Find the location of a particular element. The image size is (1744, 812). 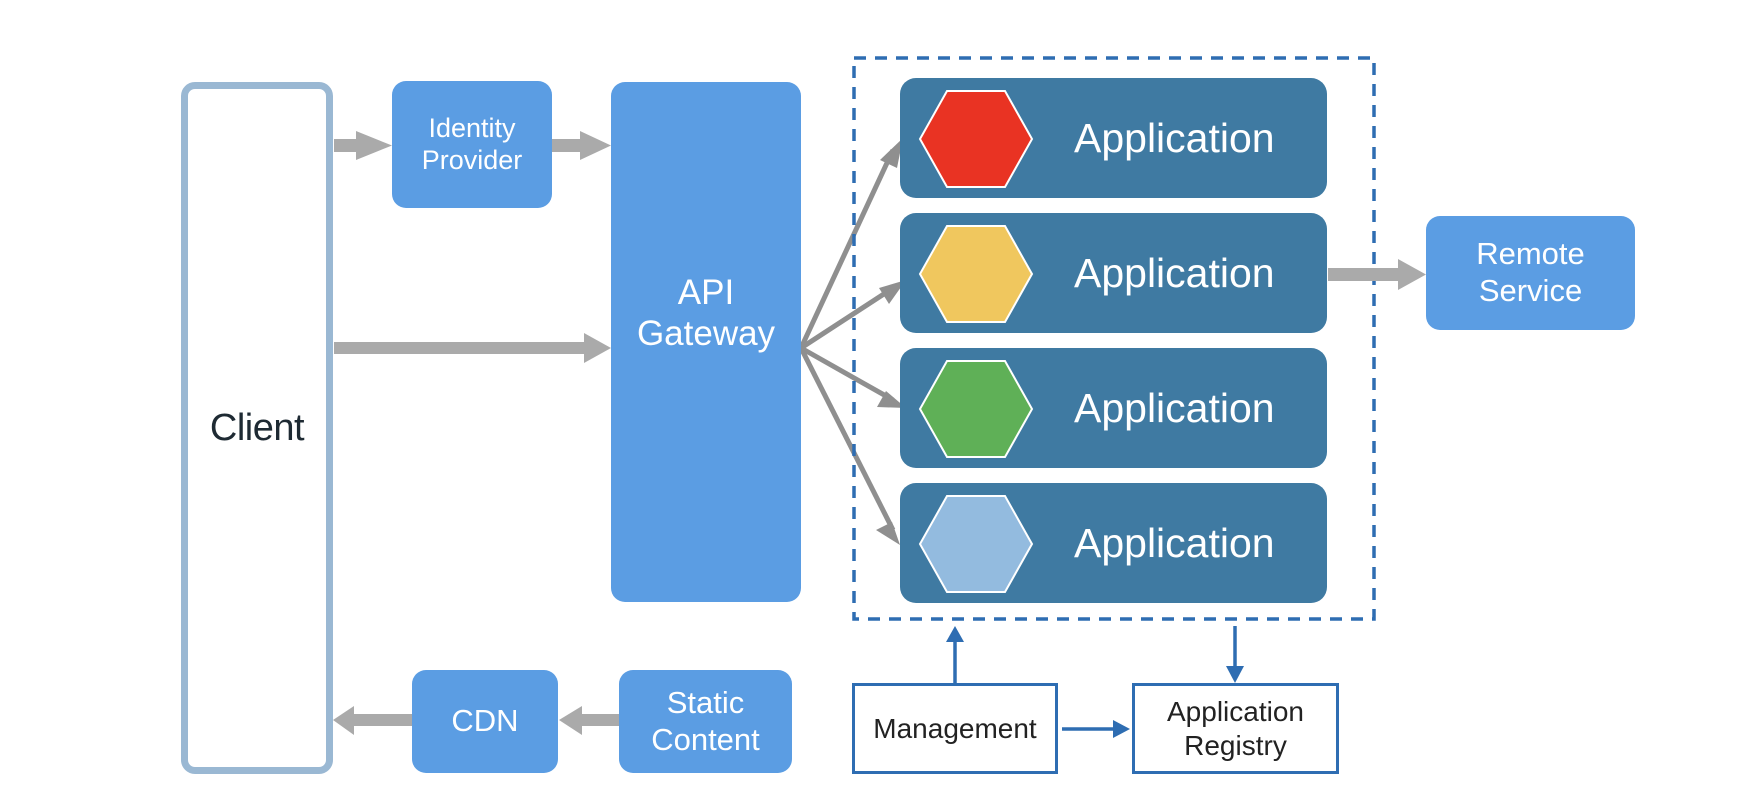

application-node-4: Application is located at coordinates (1113, 543).